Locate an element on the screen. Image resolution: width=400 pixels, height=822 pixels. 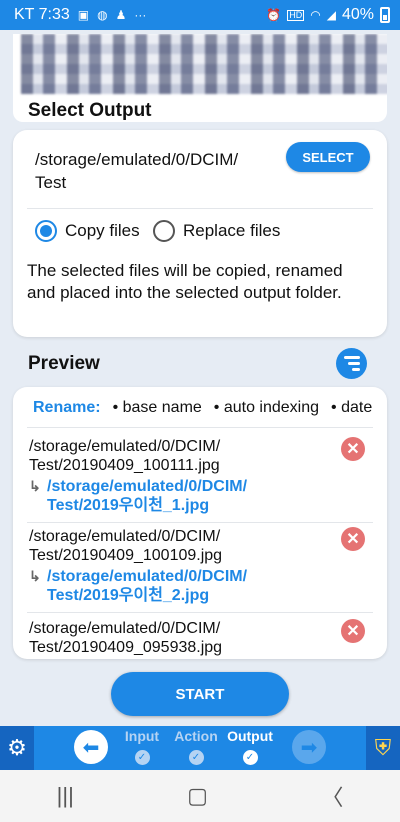
step-action-label: Action is located at coordinates (196, 736).